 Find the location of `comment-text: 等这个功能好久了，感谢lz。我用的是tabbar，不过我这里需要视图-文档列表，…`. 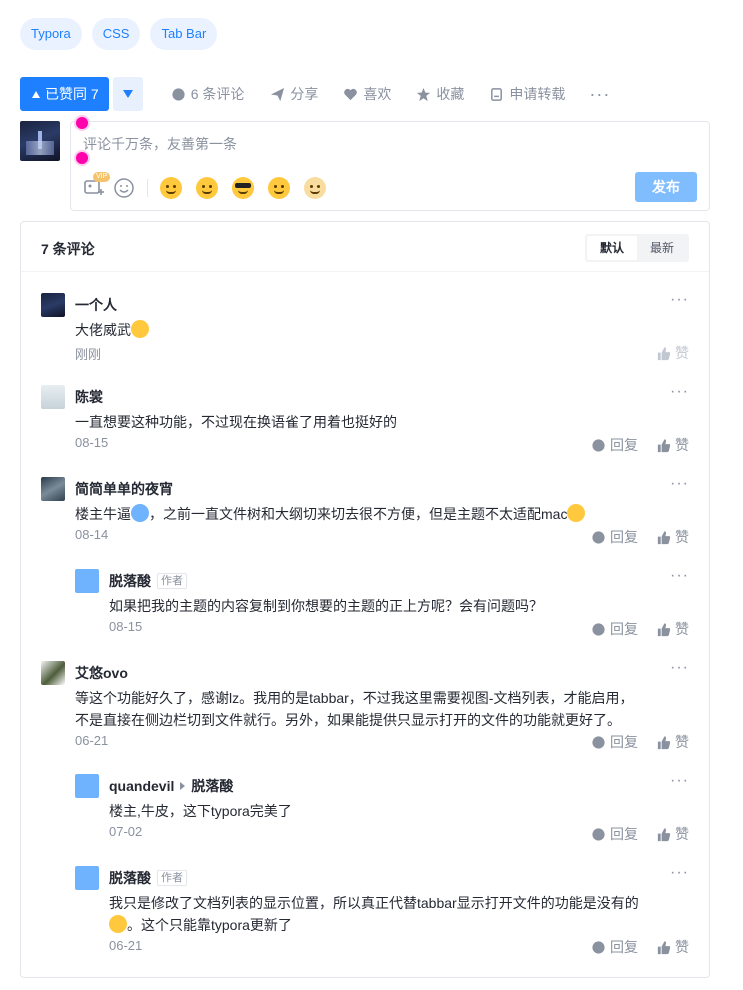

comment-text: 等这个功能好久了，感谢lz。我用的是tabbar，不过我这里需要视图-文档列表，… is located at coordinates (354, 709).